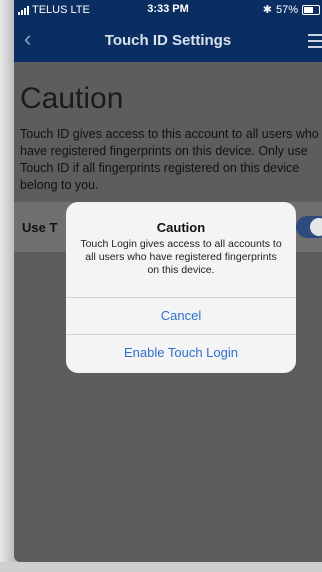  I want to click on enable-touch-login-button: Enable Touch Login, so click(181, 353).